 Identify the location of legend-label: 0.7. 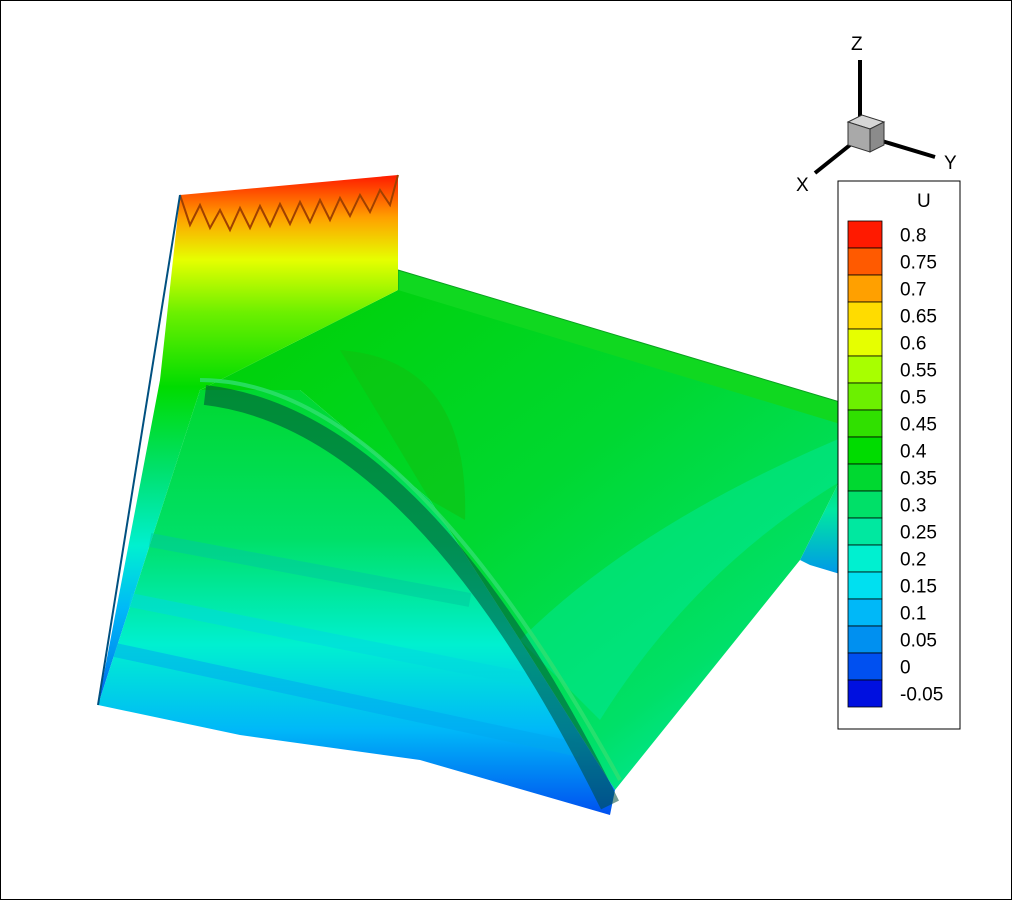
(913, 290).